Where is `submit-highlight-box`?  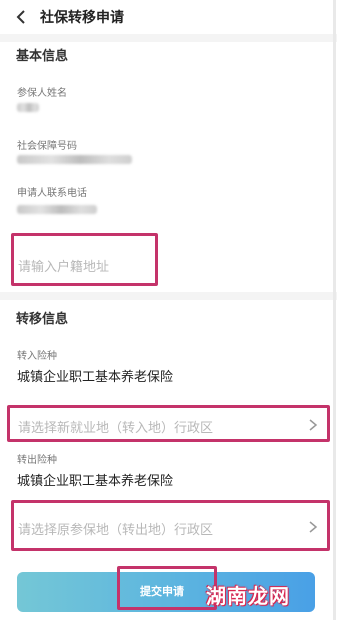
submit-highlight-box is located at coordinates (167, 588).